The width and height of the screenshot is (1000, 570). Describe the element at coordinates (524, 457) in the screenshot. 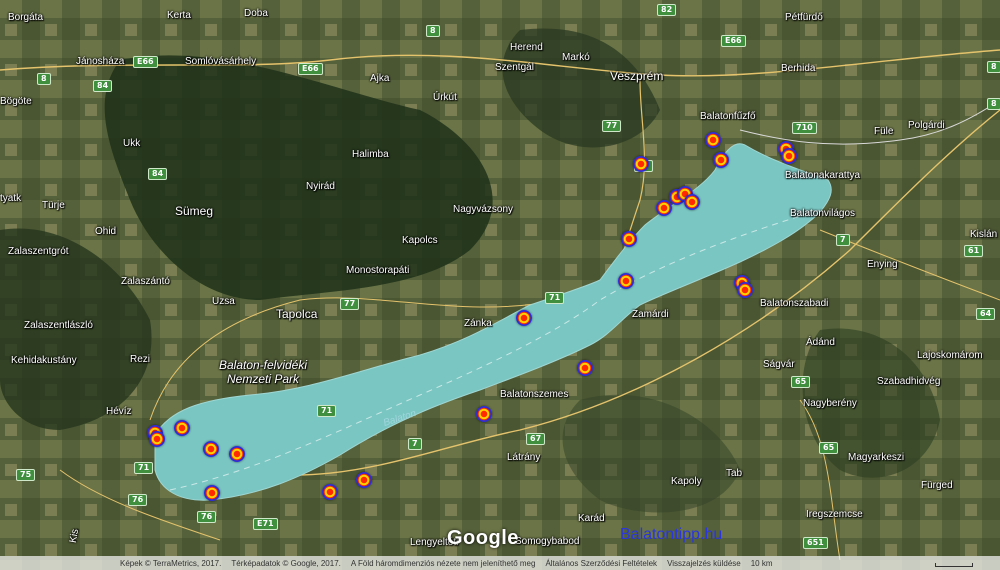

I see `town-label: Látrány` at that location.